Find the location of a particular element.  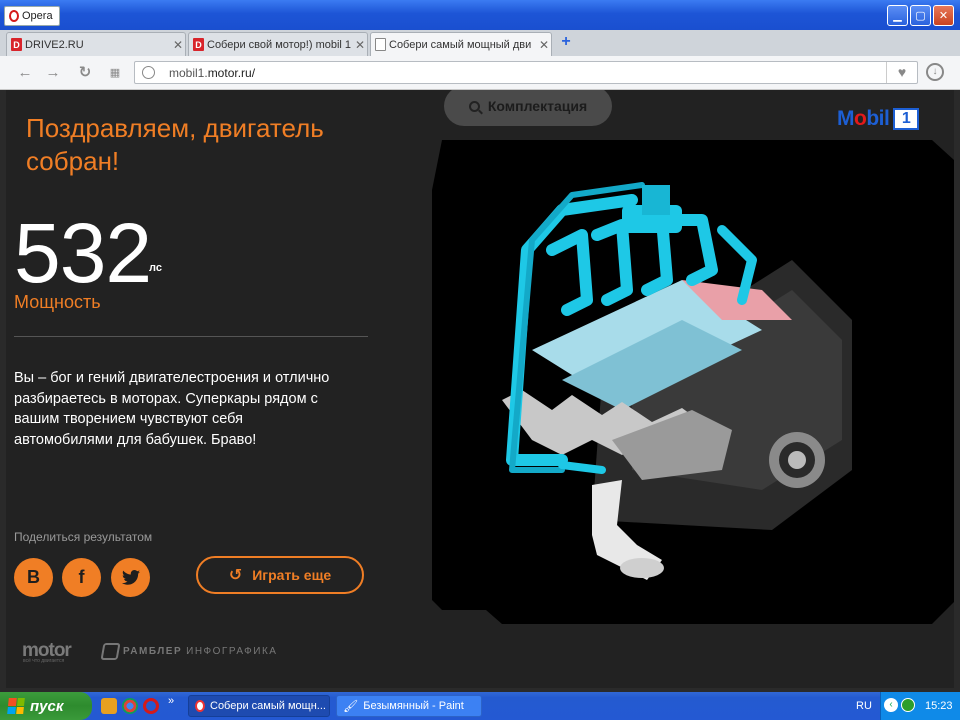

collapse-tray-icon: ‹ is located at coordinates (891, 705).